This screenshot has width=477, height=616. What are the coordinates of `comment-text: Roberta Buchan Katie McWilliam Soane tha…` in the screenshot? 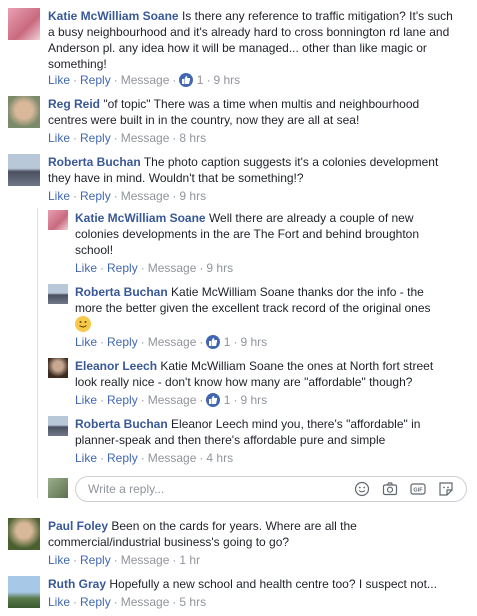 It's located at (275, 308).